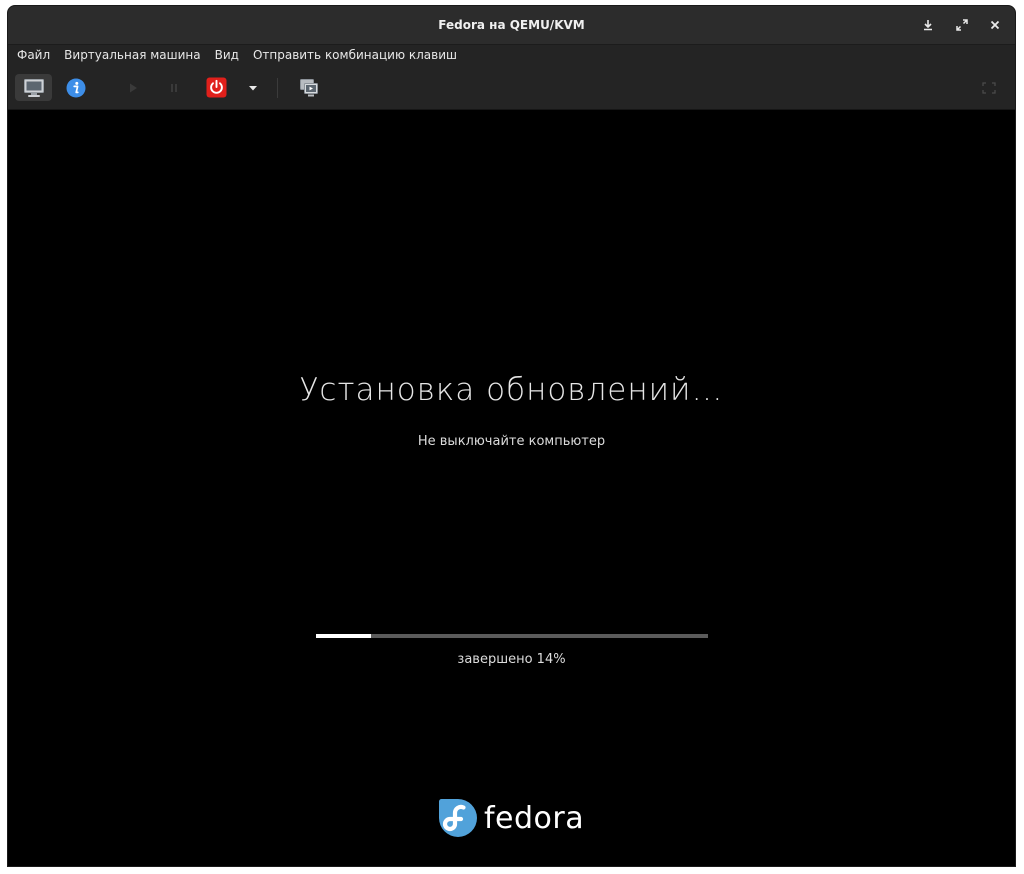 Image resolution: width=1024 pixels, height=874 pixels. Describe the element at coordinates (277, 88) in the screenshot. I see `toolbar-separator` at that location.